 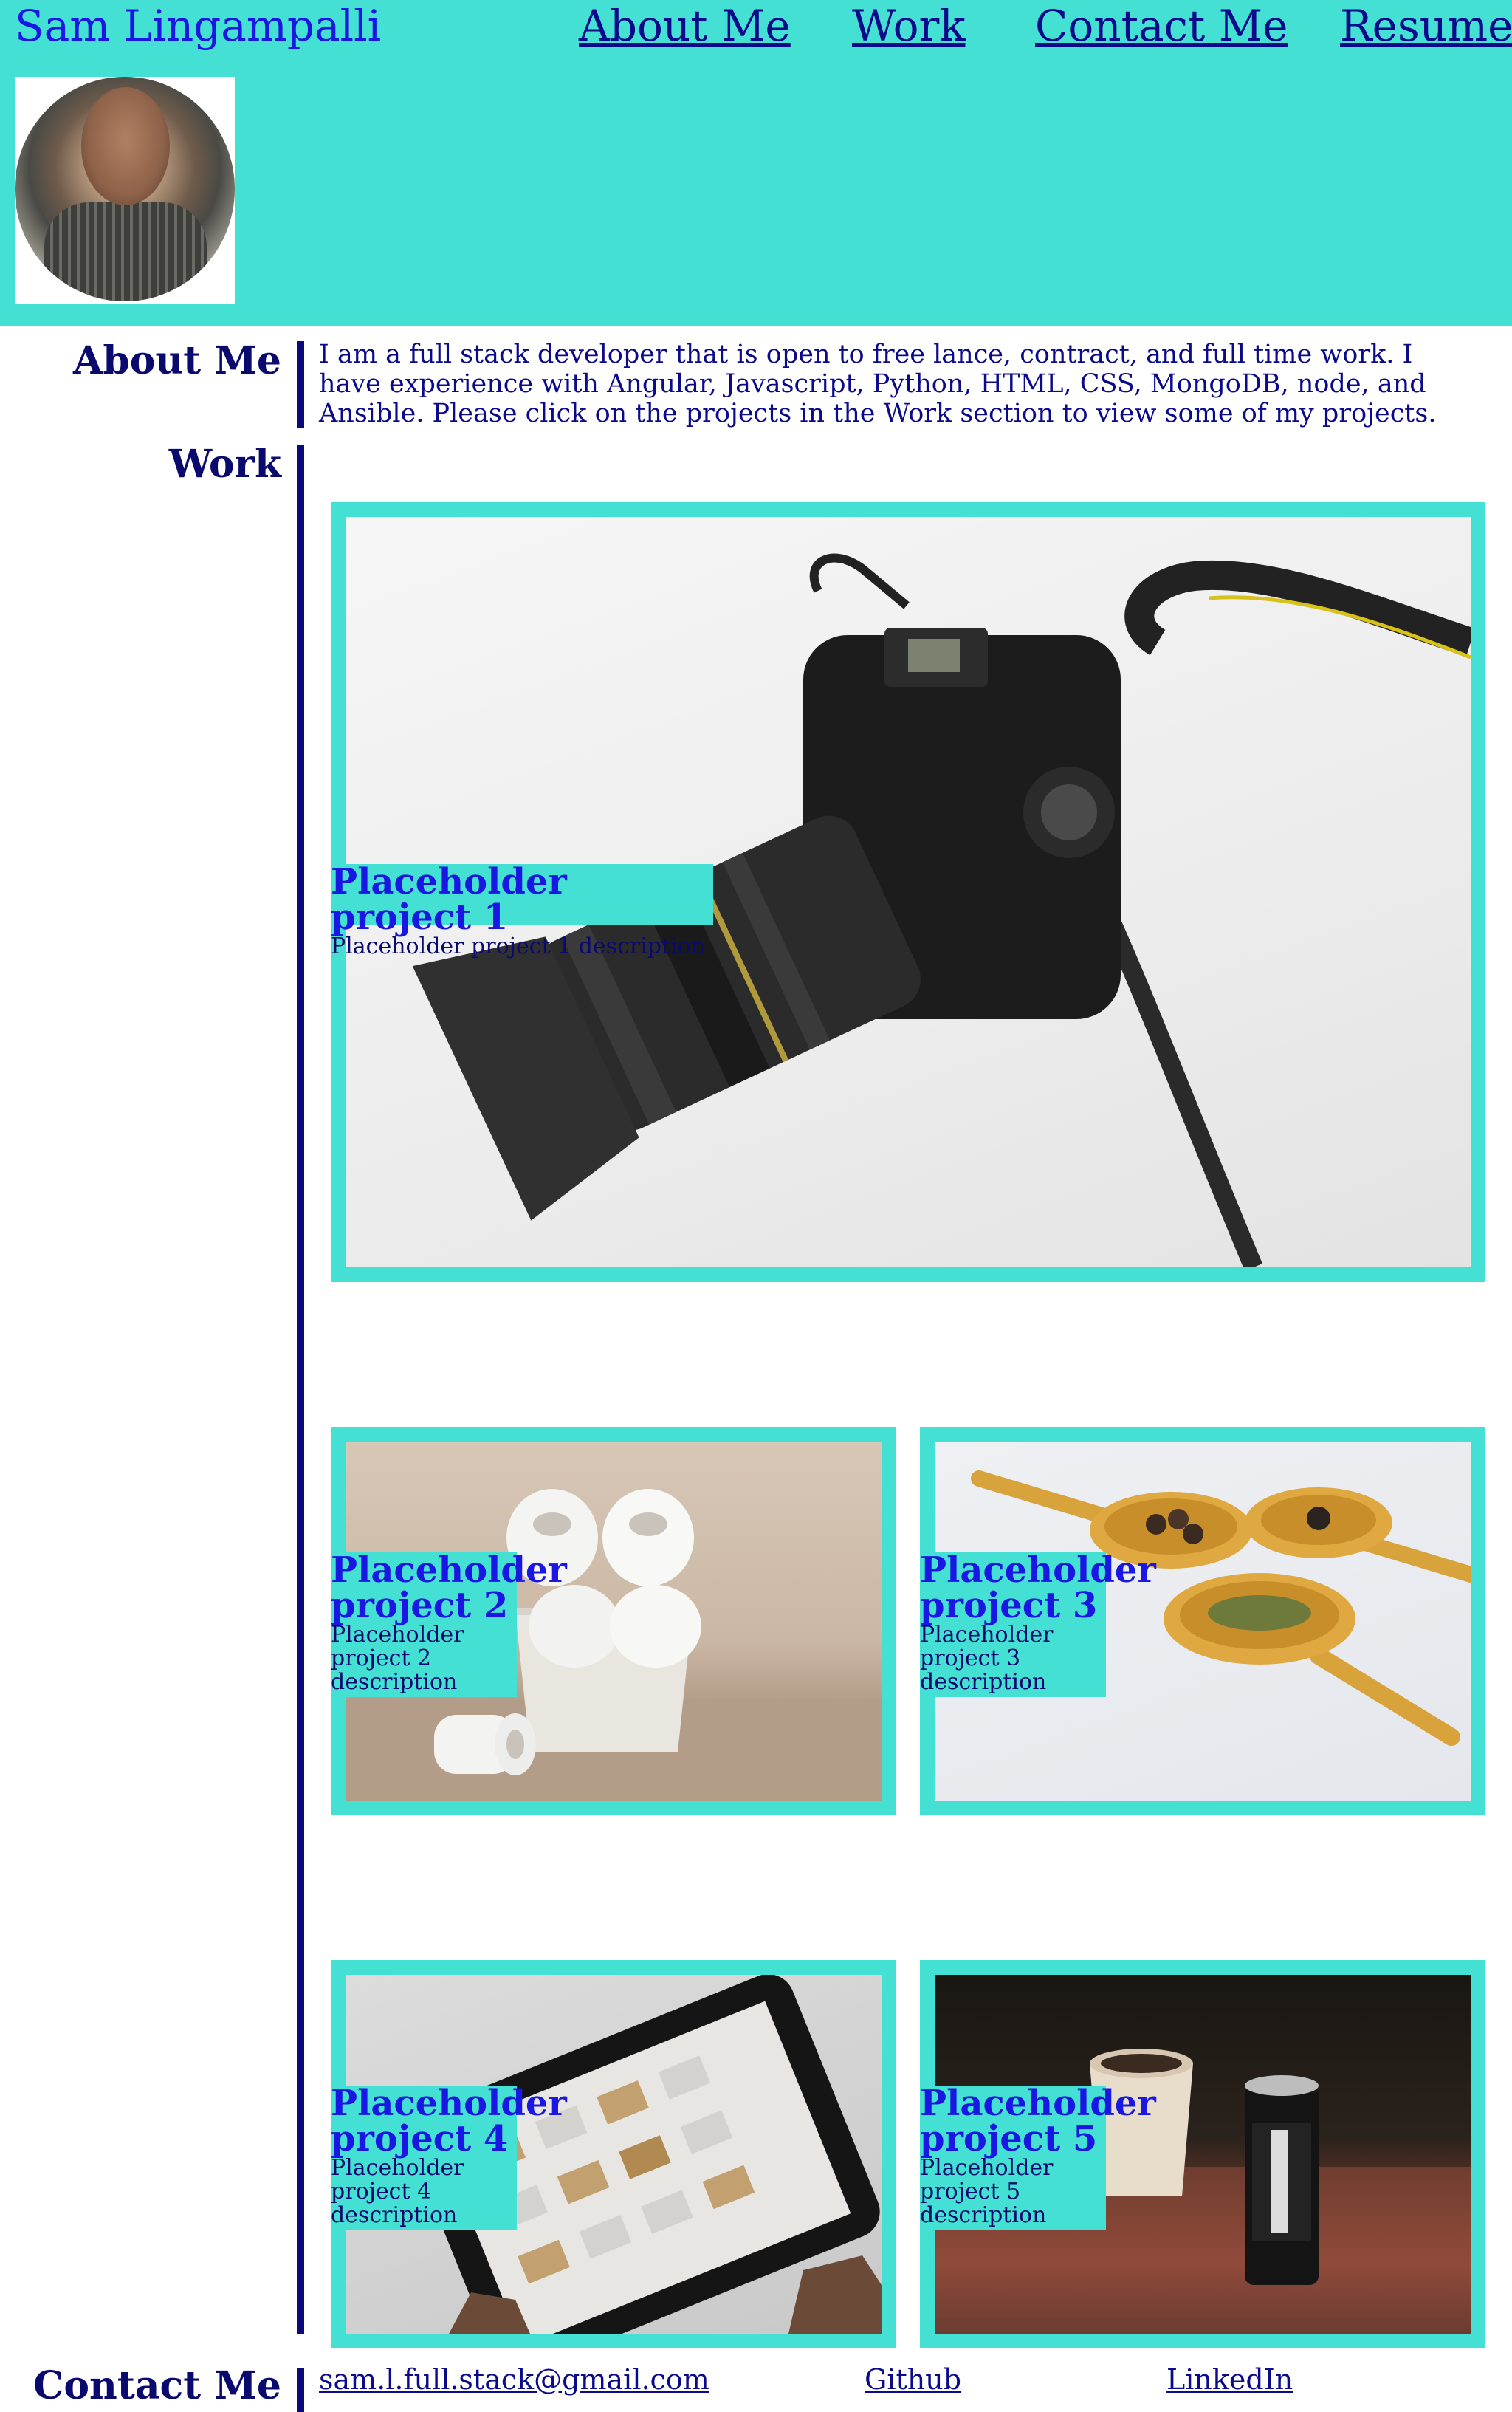 I want to click on project-title-5: Placeholder project 5, so click(x=1038, y=2121).